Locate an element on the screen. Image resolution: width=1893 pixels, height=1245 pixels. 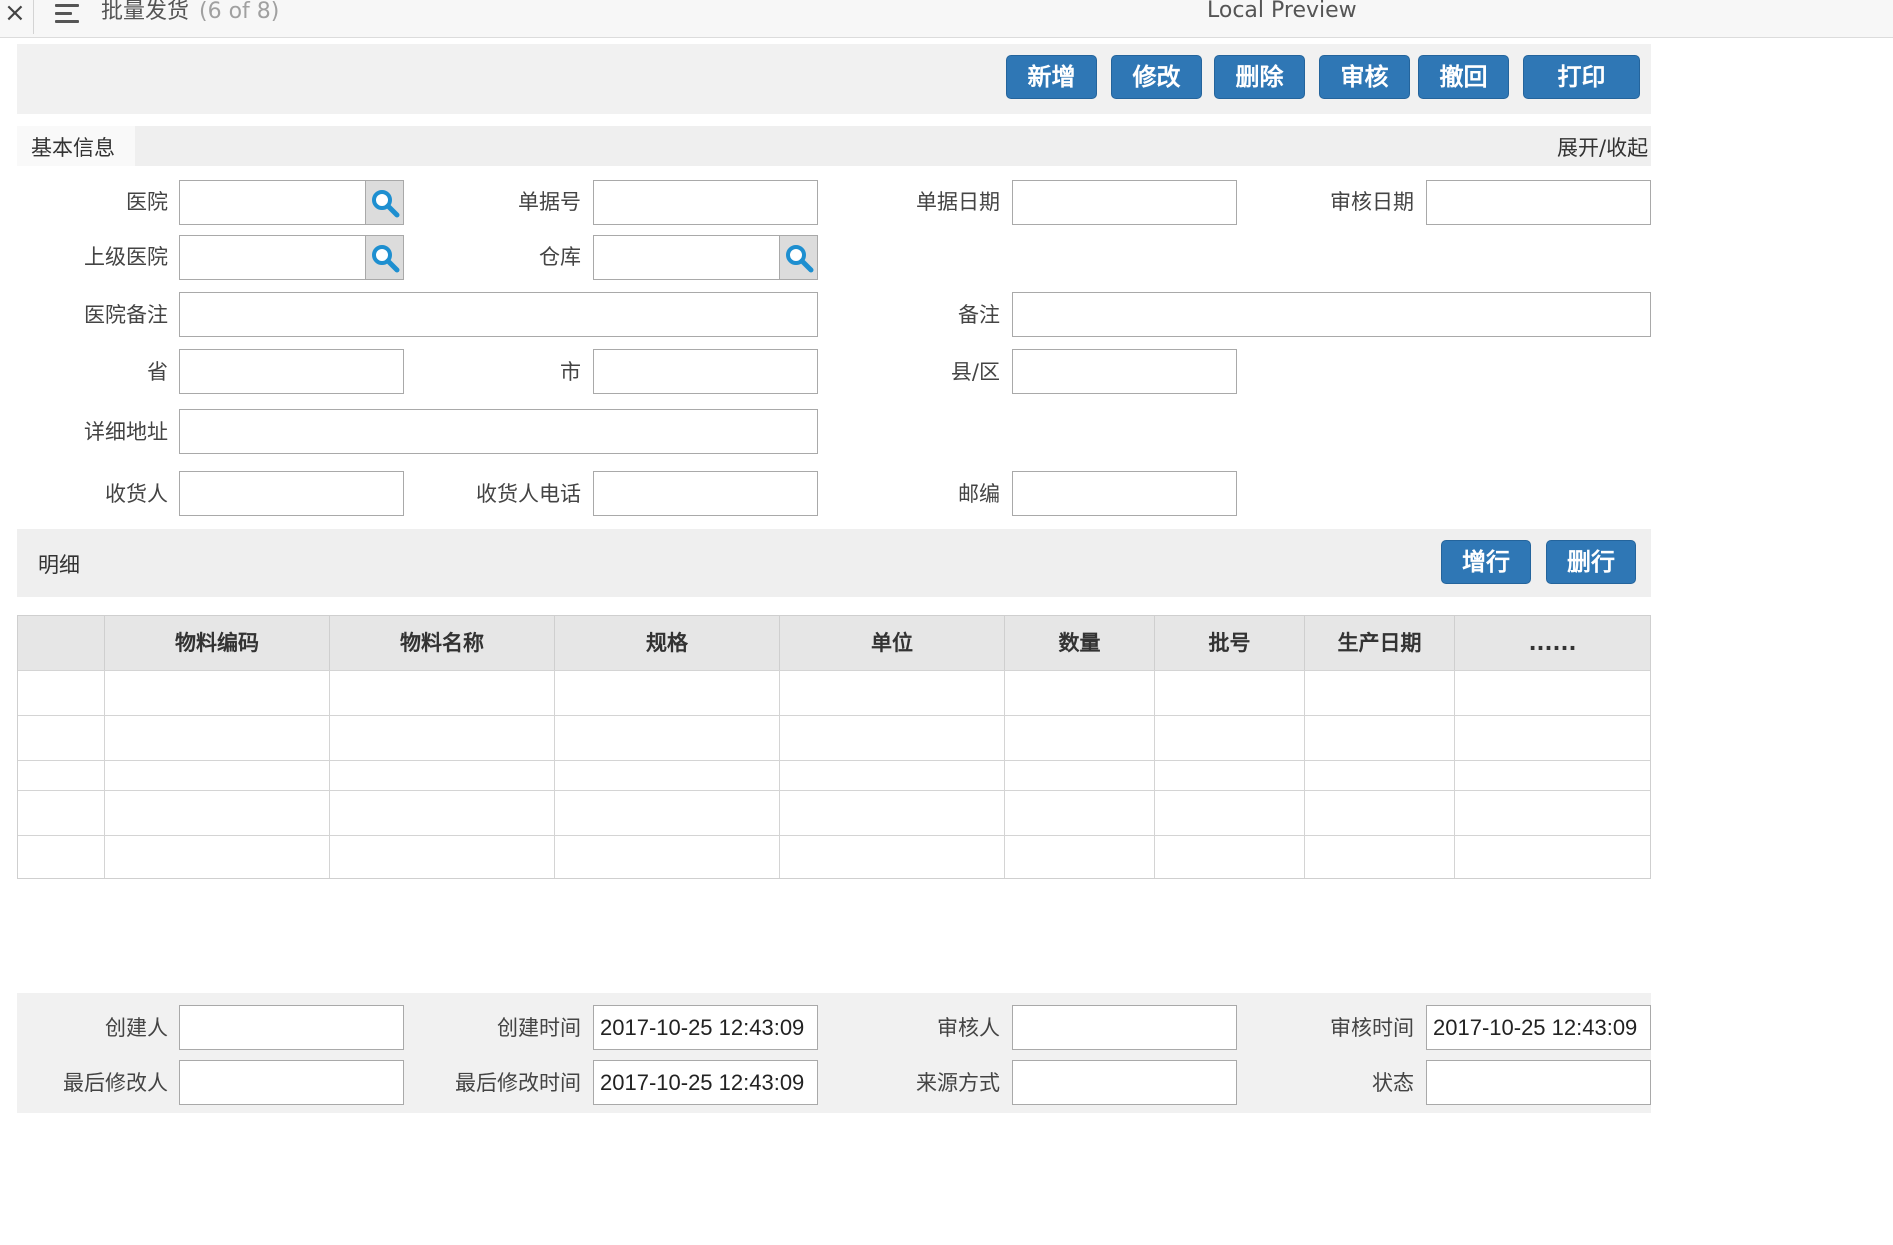
status-input is located at coordinates (1538, 1082).